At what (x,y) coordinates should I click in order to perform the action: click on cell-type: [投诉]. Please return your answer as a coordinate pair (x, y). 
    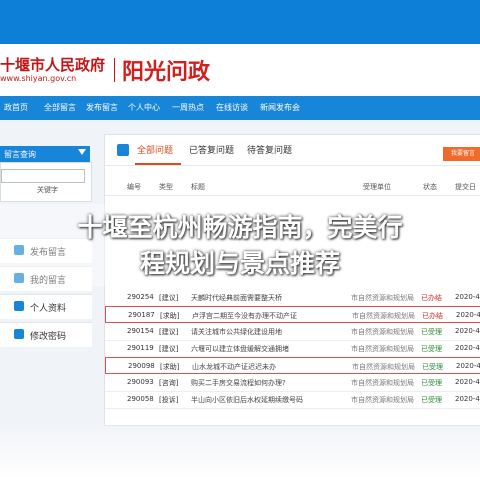
    Looking at the image, I should click on (169, 400).